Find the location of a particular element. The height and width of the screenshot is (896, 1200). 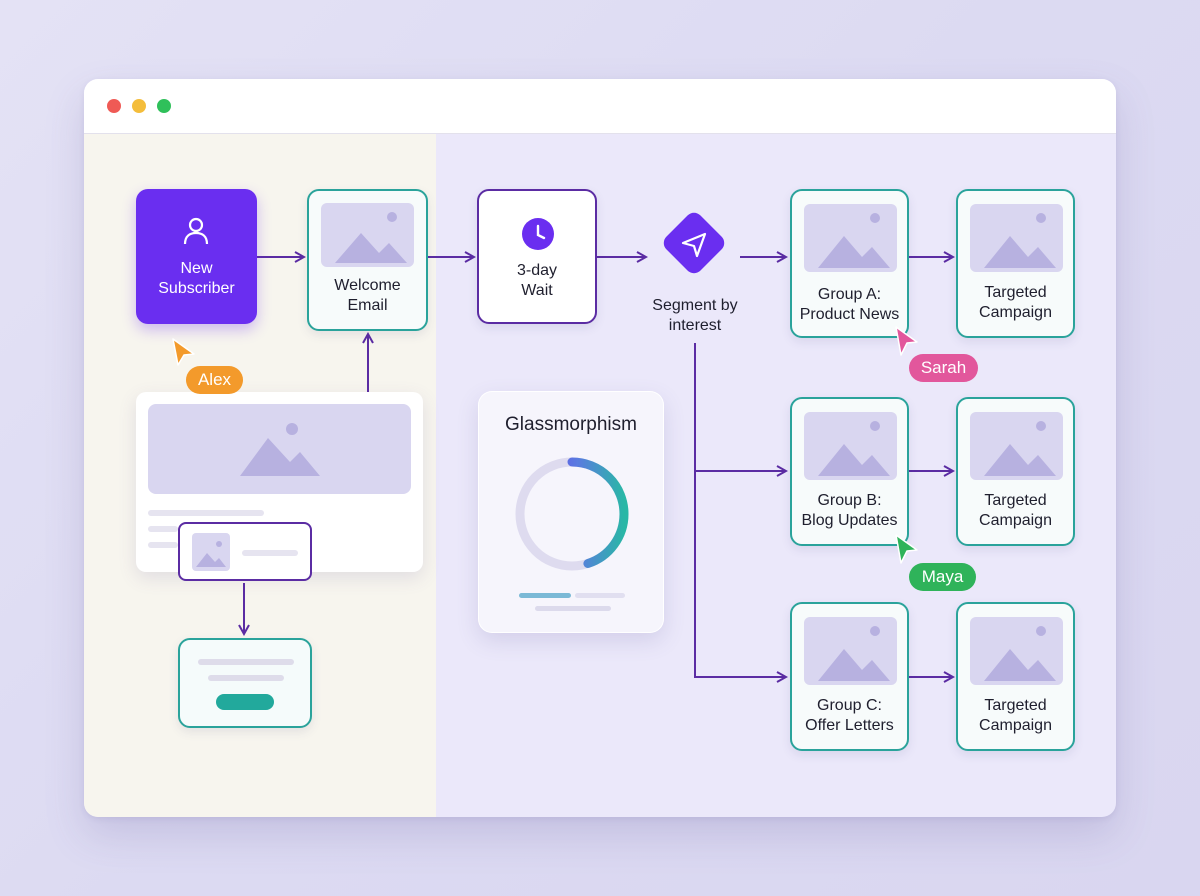

group-b-node: Group B: Blog Updates is located at coordinates (849, 471).